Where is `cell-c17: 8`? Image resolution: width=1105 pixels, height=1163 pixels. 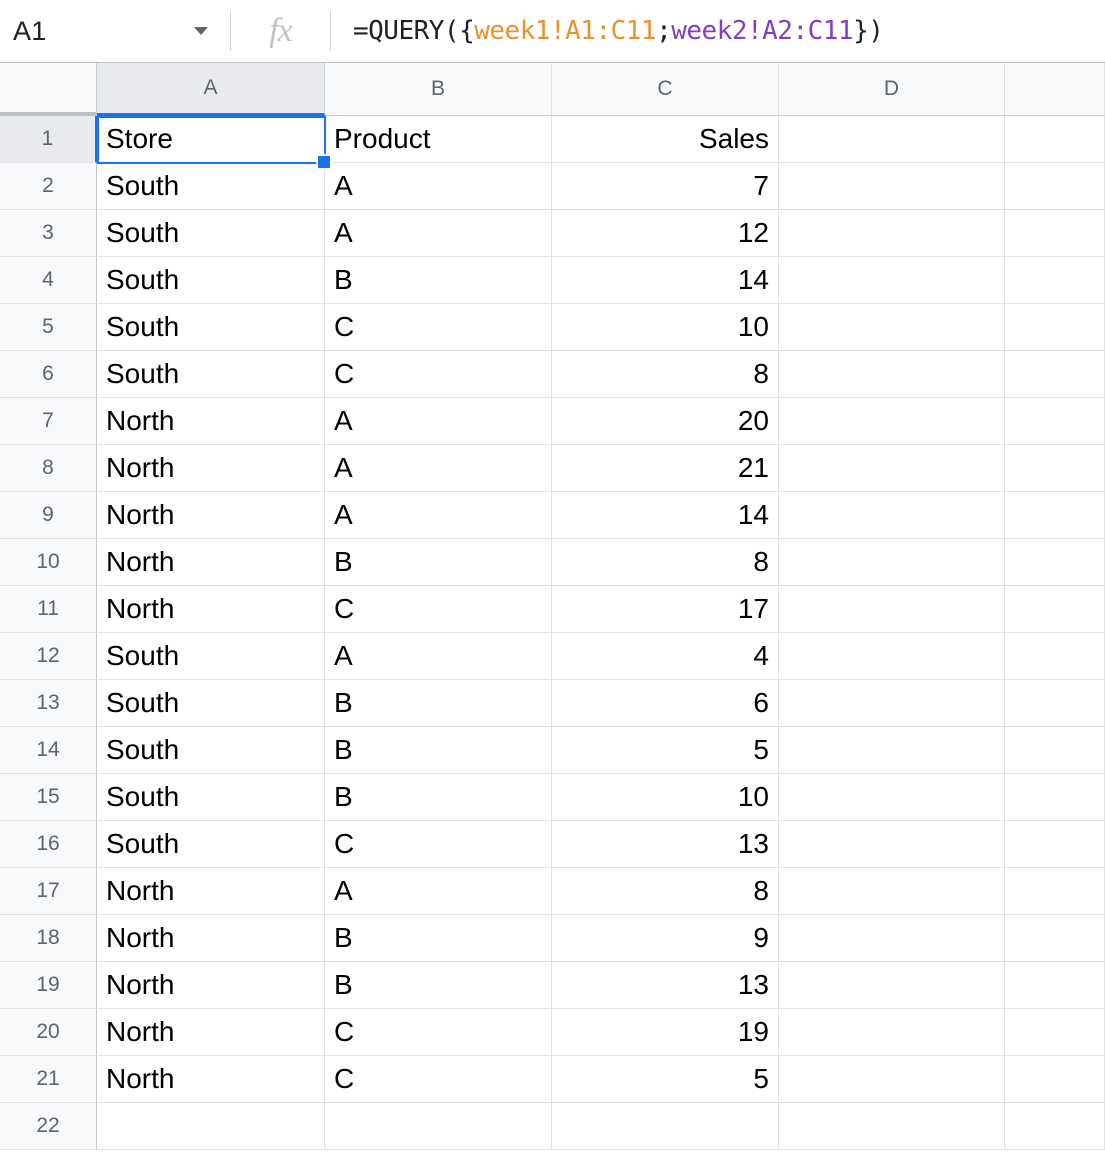
cell-c17: 8 is located at coordinates (665, 891).